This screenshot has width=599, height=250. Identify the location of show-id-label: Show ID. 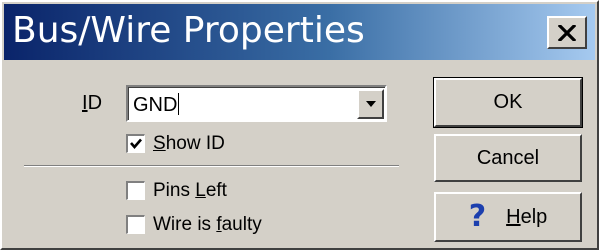
(189, 144).